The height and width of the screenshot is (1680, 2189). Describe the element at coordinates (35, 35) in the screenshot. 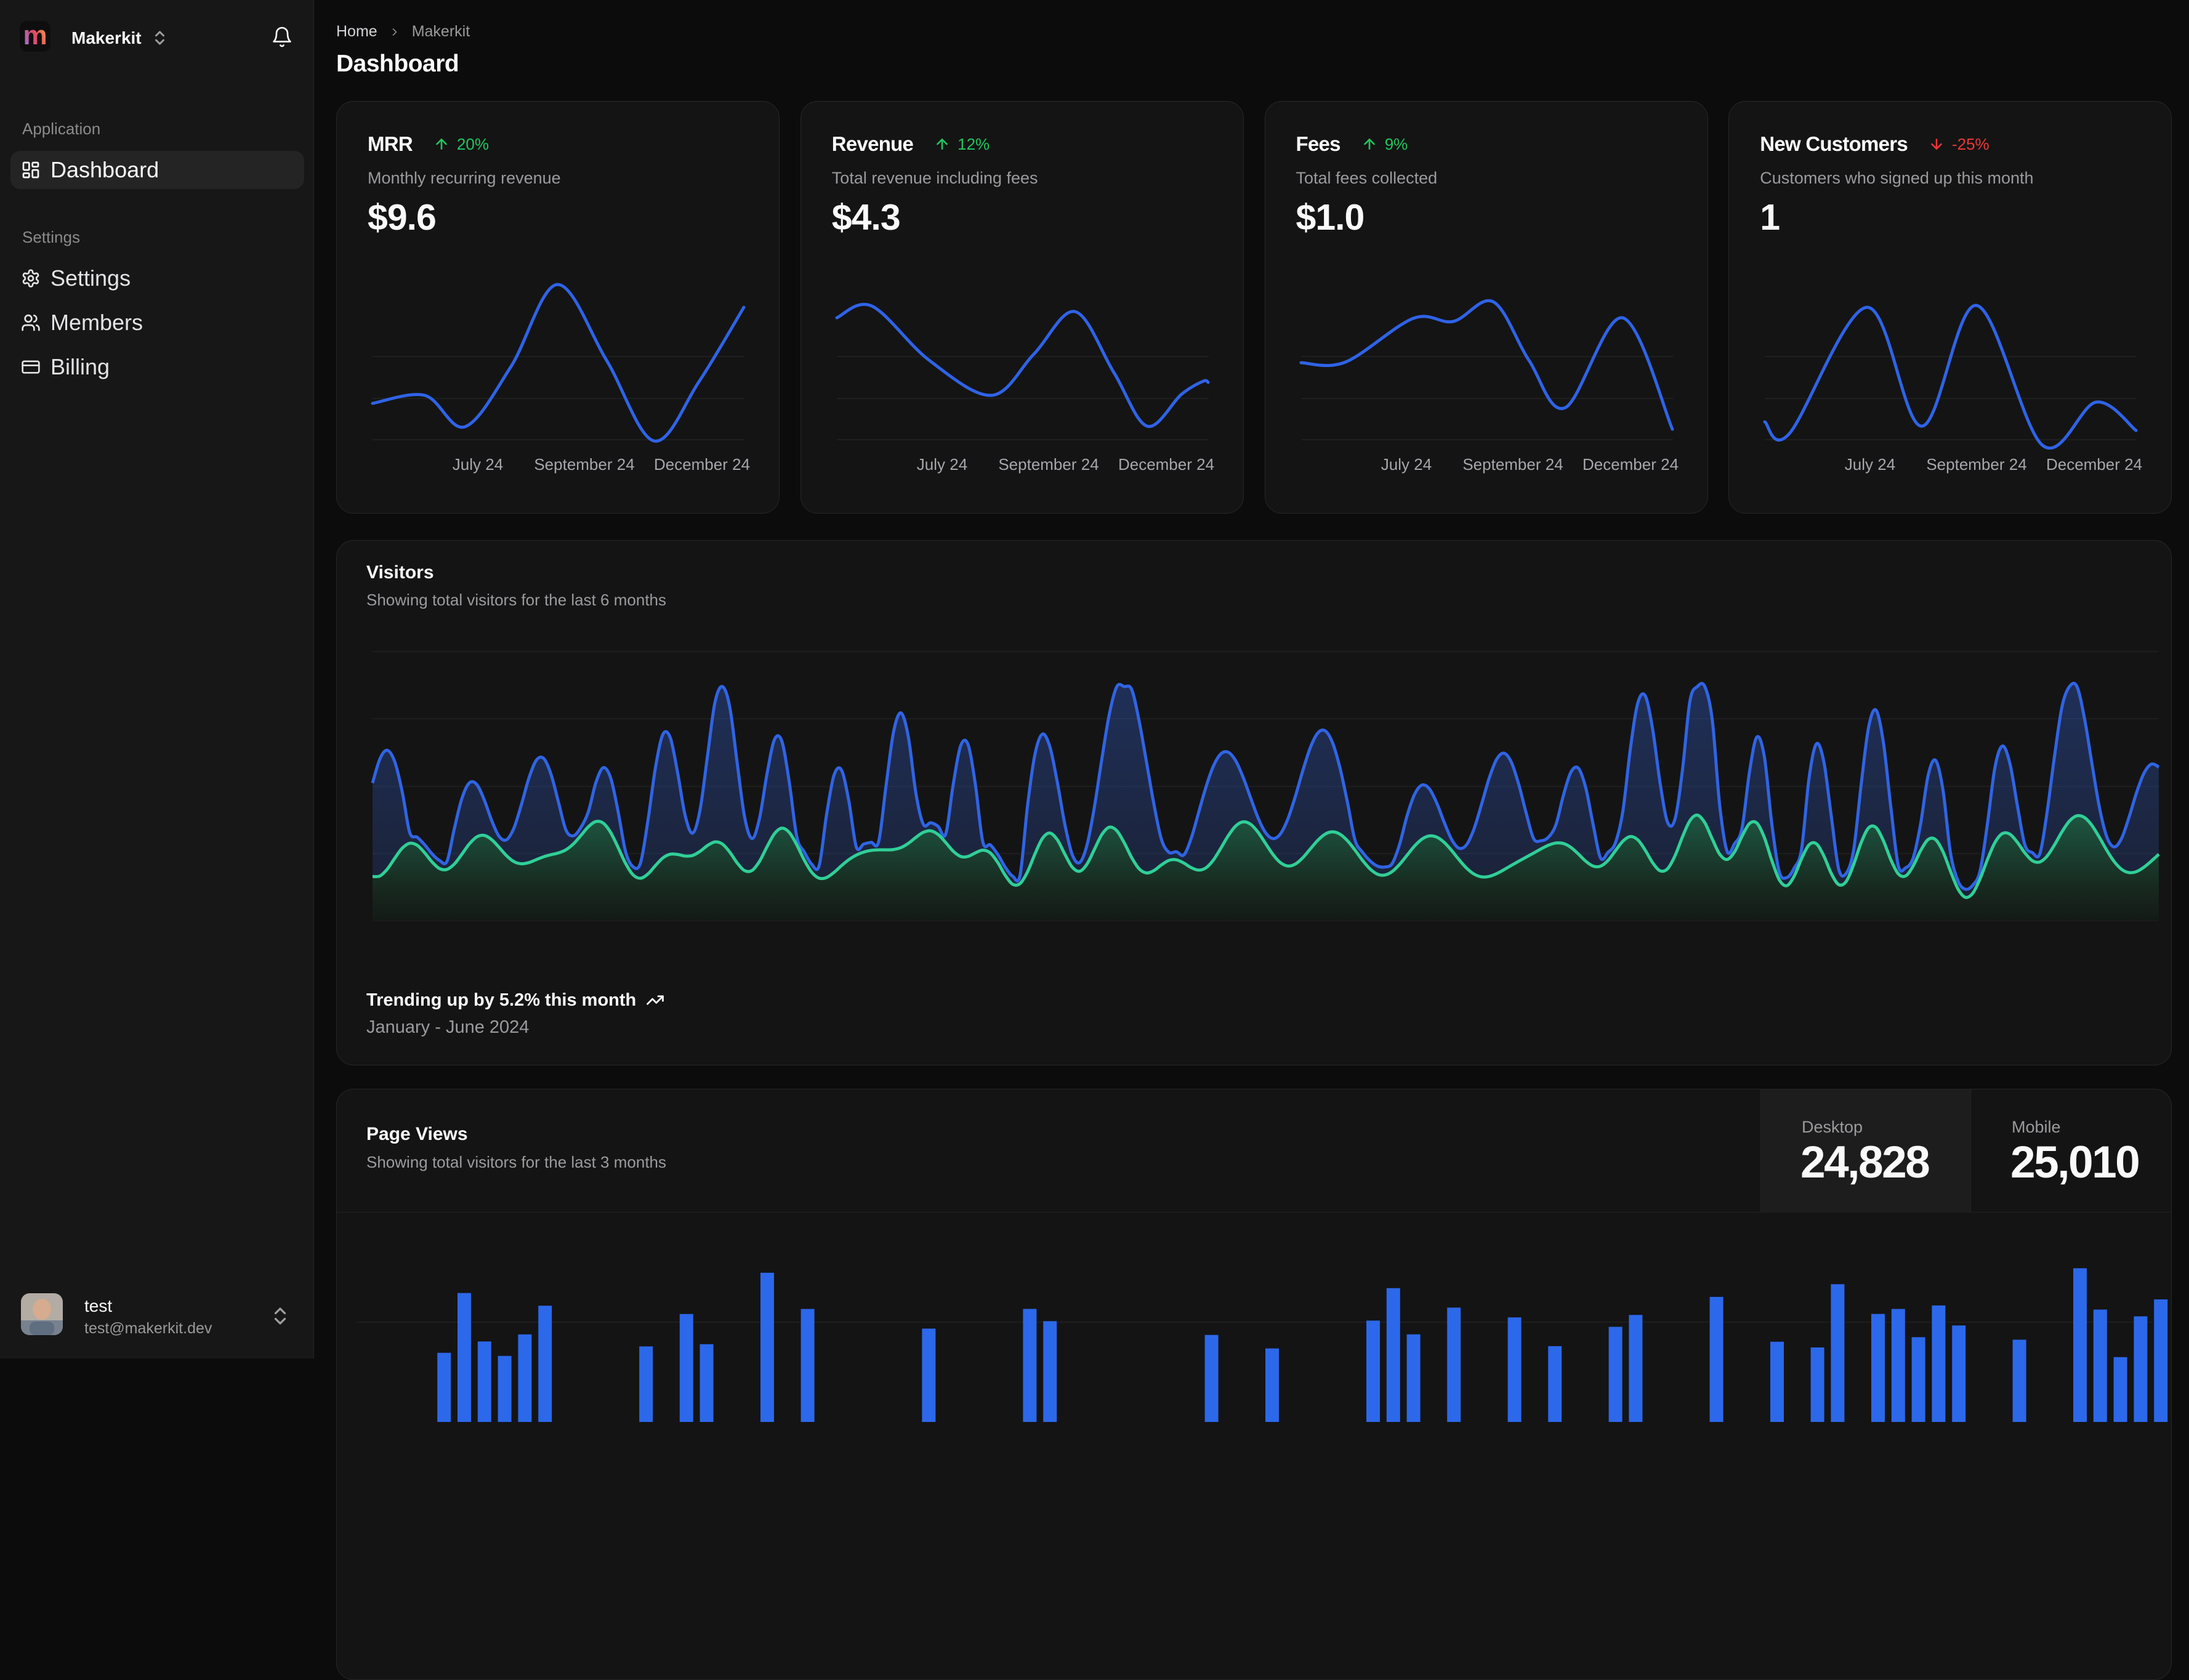

I see `svg-text: m` at that location.